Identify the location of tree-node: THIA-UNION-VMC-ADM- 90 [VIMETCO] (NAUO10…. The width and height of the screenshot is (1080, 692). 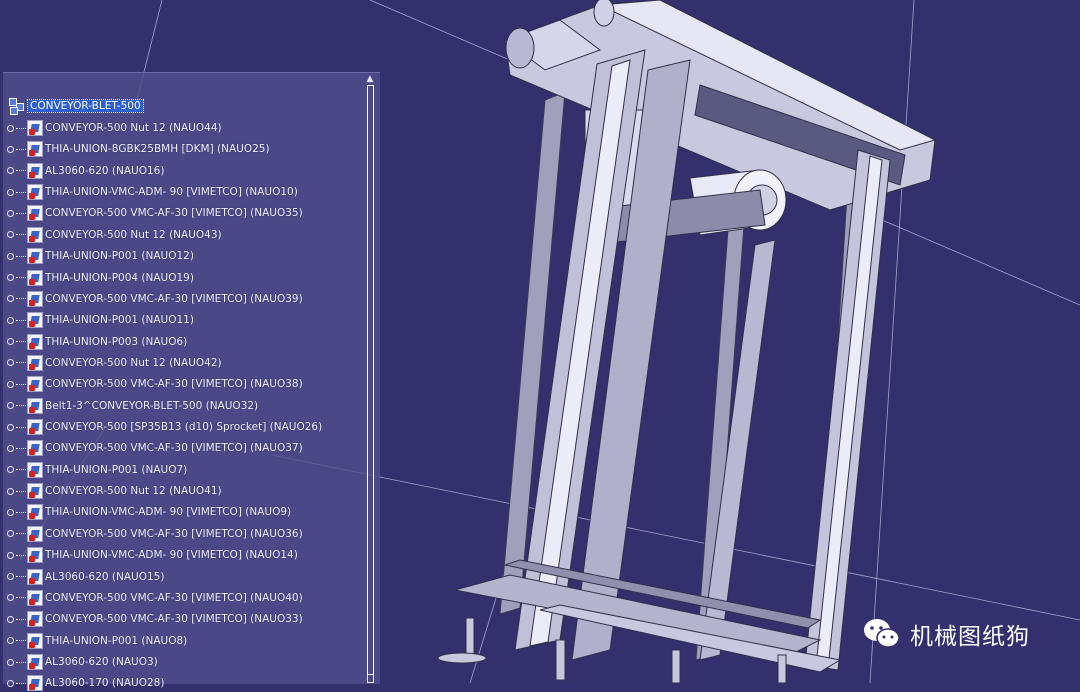
(152, 192).